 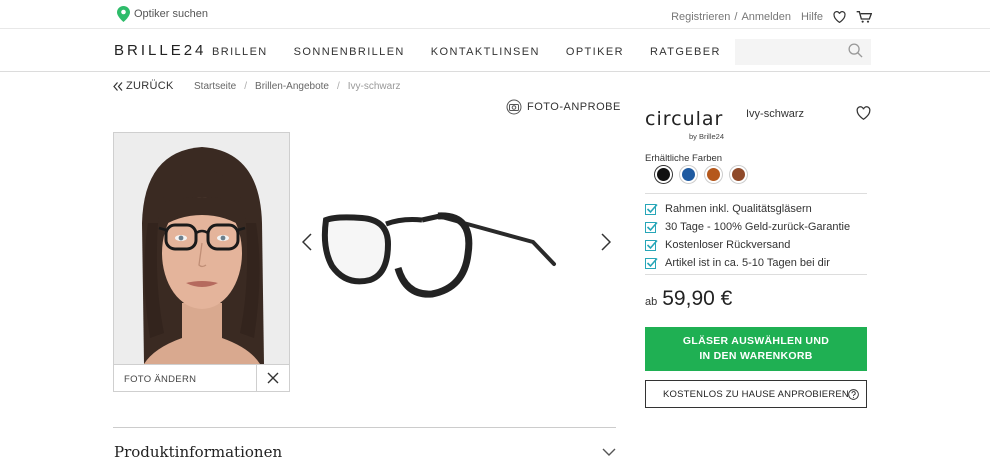 I want to click on cta-line-2: IN DEN WARENKORB, so click(x=756, y=356).